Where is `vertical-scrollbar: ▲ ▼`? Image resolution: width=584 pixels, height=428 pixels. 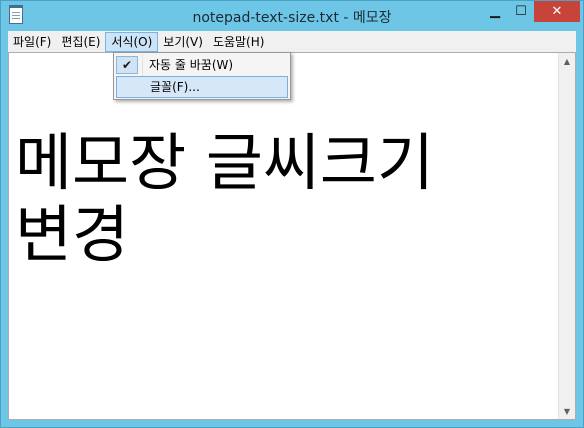
vertical-scrollbar: ▲ ▼ is located at coordinates (566, 236).